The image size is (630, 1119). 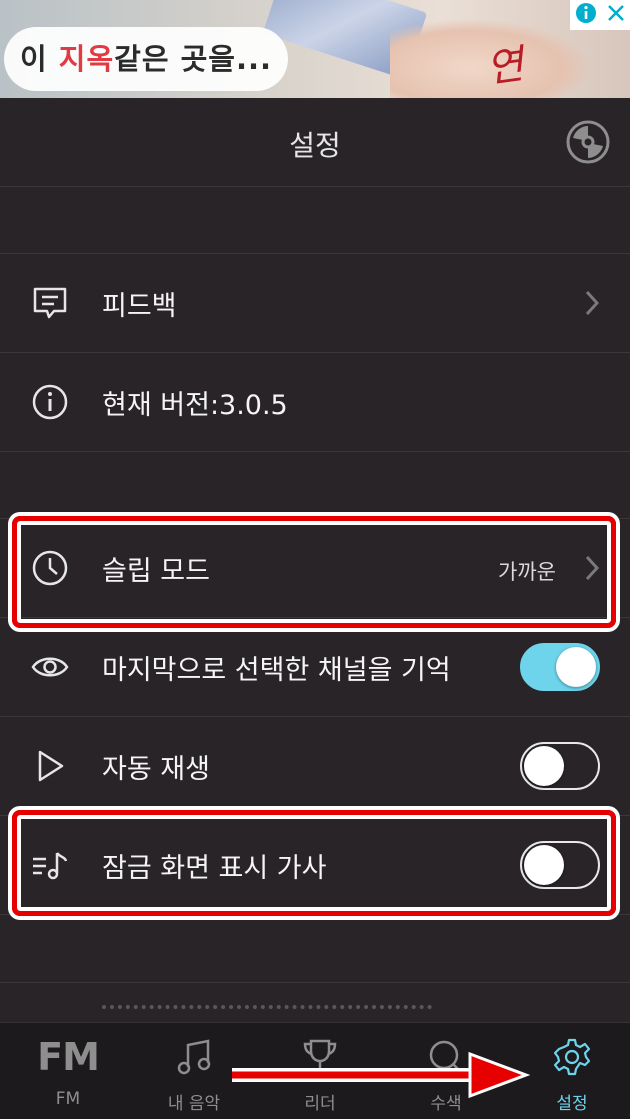 I want to click on tab-bar: FM FM 내 음악 리더 수색 설정, so click(x=315, y=1070).